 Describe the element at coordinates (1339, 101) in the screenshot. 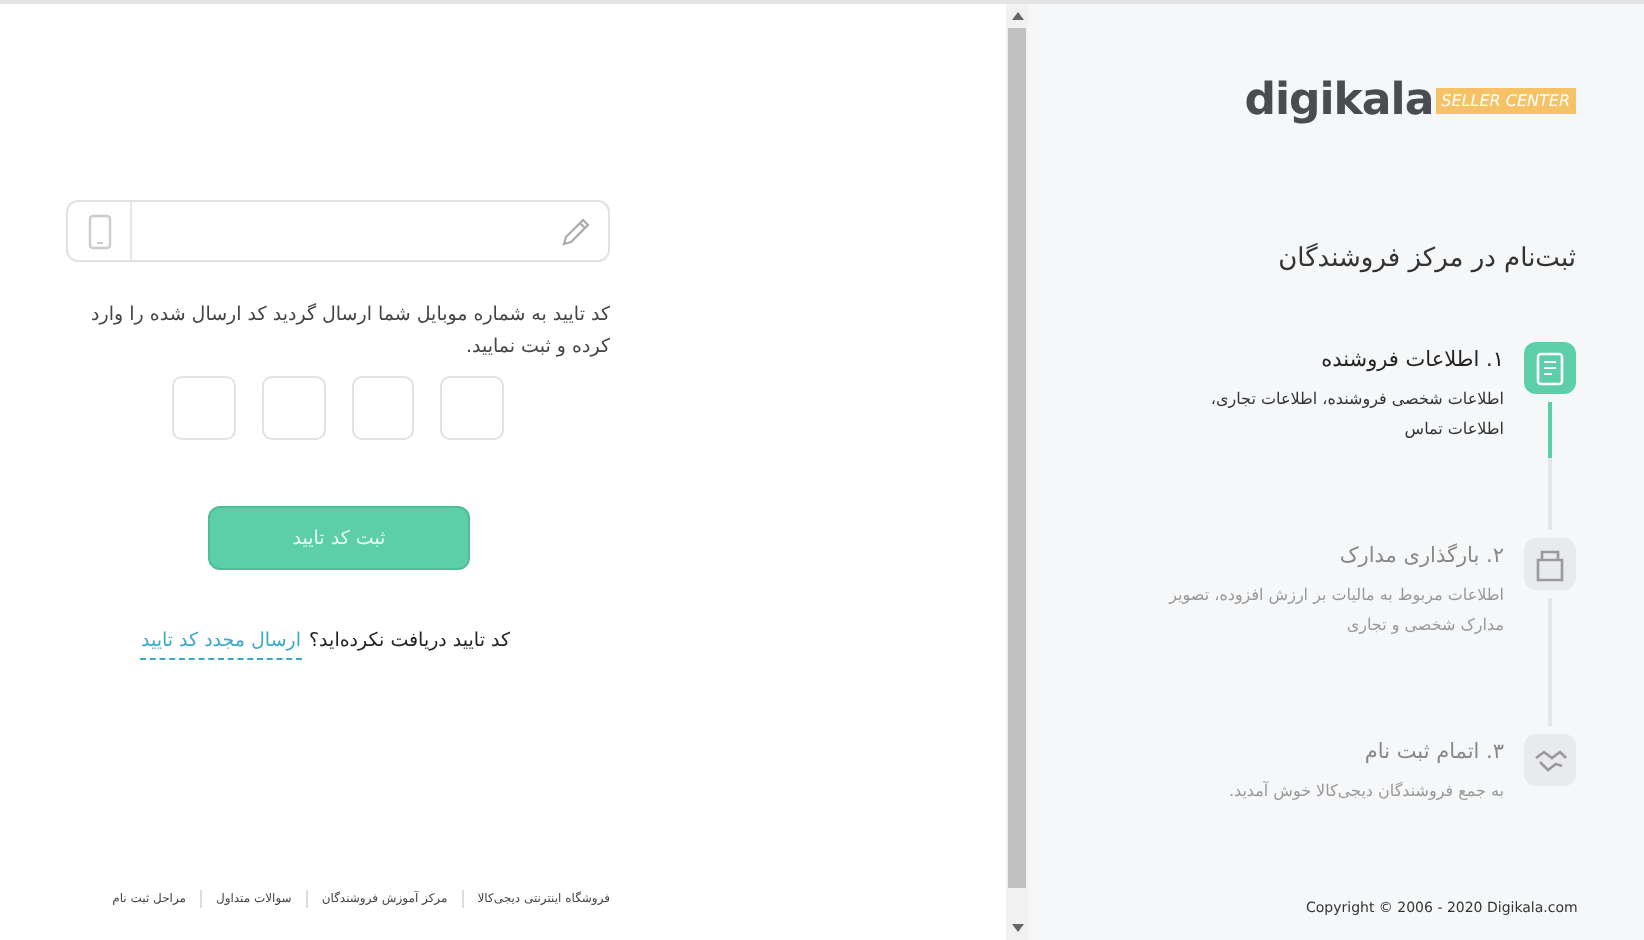

I see `logo-text: digikala` at that location.